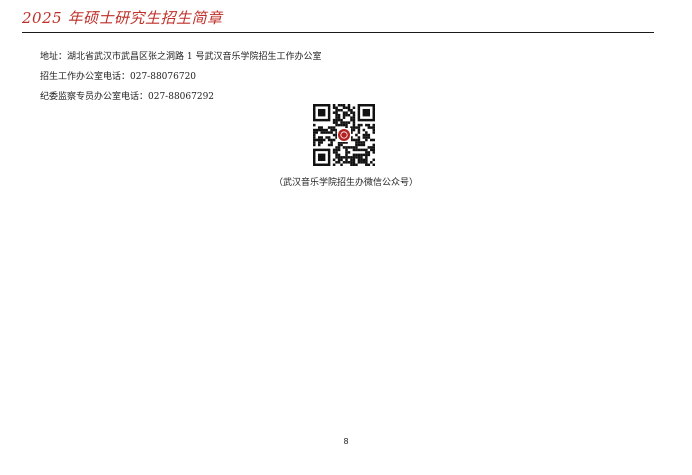 The height and width of the screenshot is (475, 692). Describe the element at coordinates (346, 441) in the screenshot. I see `page-number: 8` at that location.